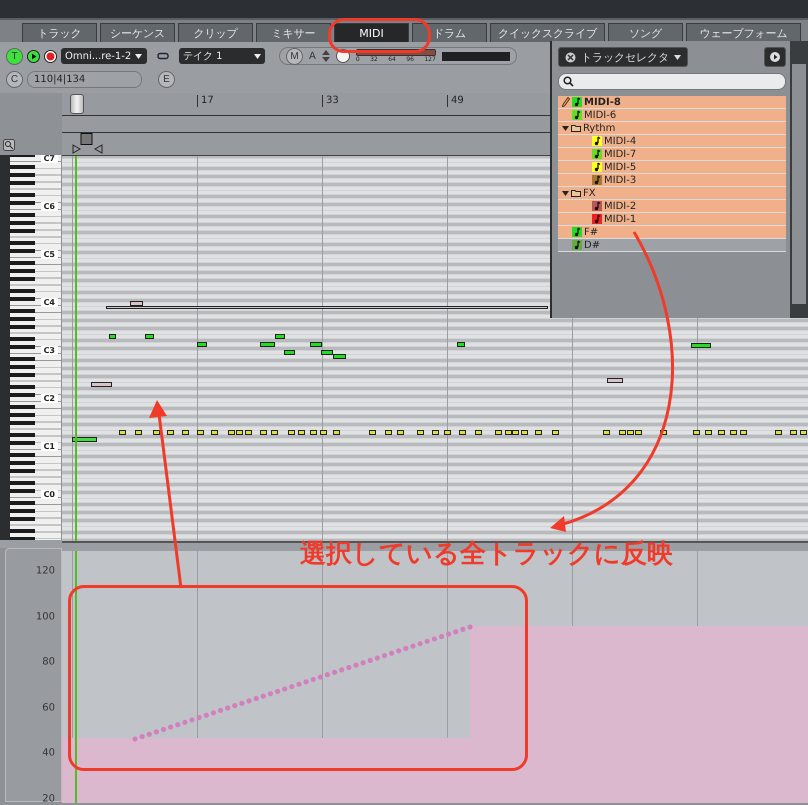  Describe the element at coordinates (5, 347) in the screenshot. I see `zoom-scrollbar` at that location.